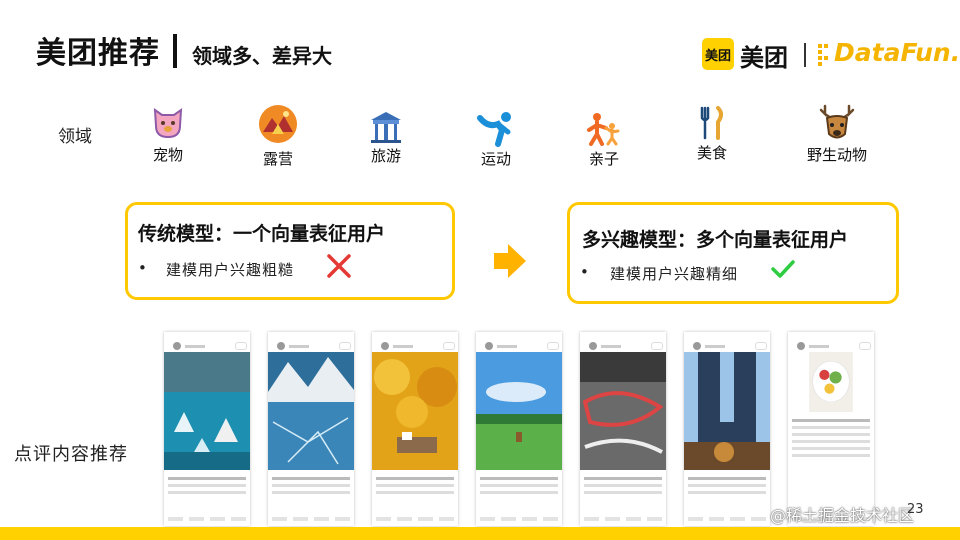 The width and height of the screenshot is (960, 540). I want to click on grassland-deer-photo, so click(519, 411).